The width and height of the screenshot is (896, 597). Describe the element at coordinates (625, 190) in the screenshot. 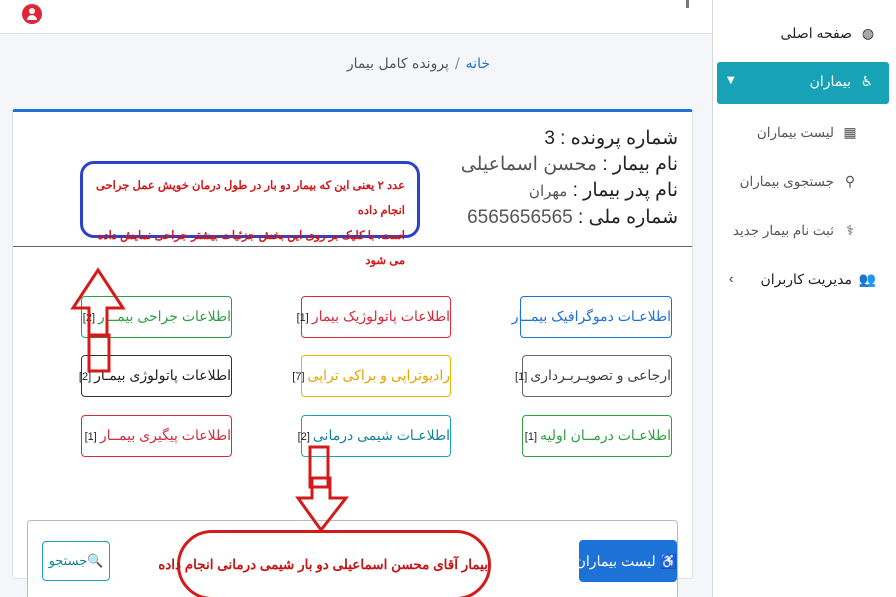

I see `father-name-label: نام پدر بیمار :` at that location.